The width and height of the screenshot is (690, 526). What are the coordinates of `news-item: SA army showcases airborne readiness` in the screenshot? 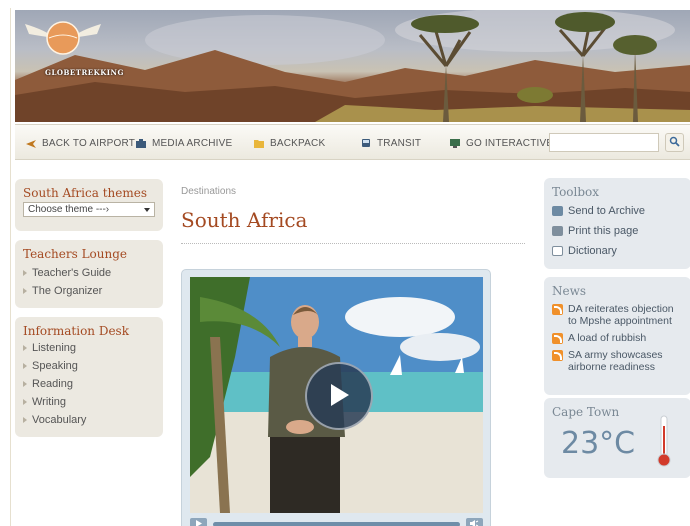 It's located at (617, 361).